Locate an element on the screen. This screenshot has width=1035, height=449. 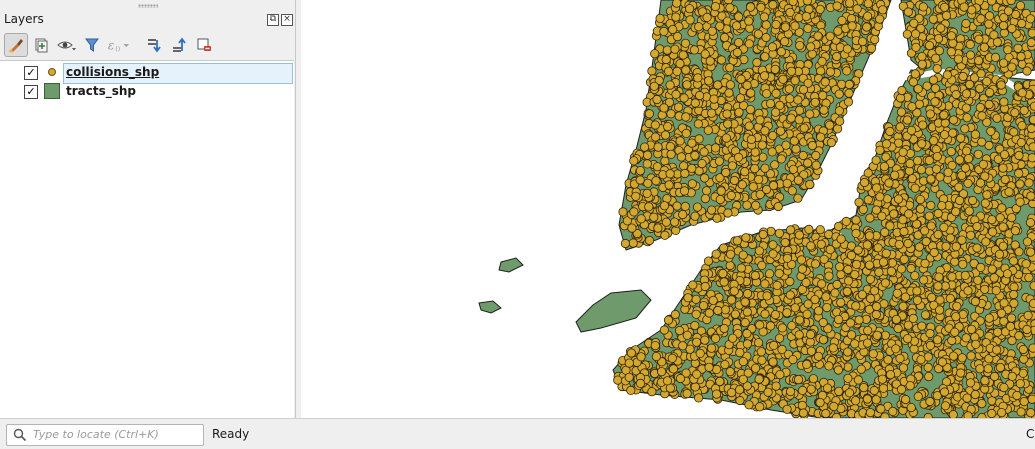
filter-expression-button: ε () is located at coordinates (118, 45).